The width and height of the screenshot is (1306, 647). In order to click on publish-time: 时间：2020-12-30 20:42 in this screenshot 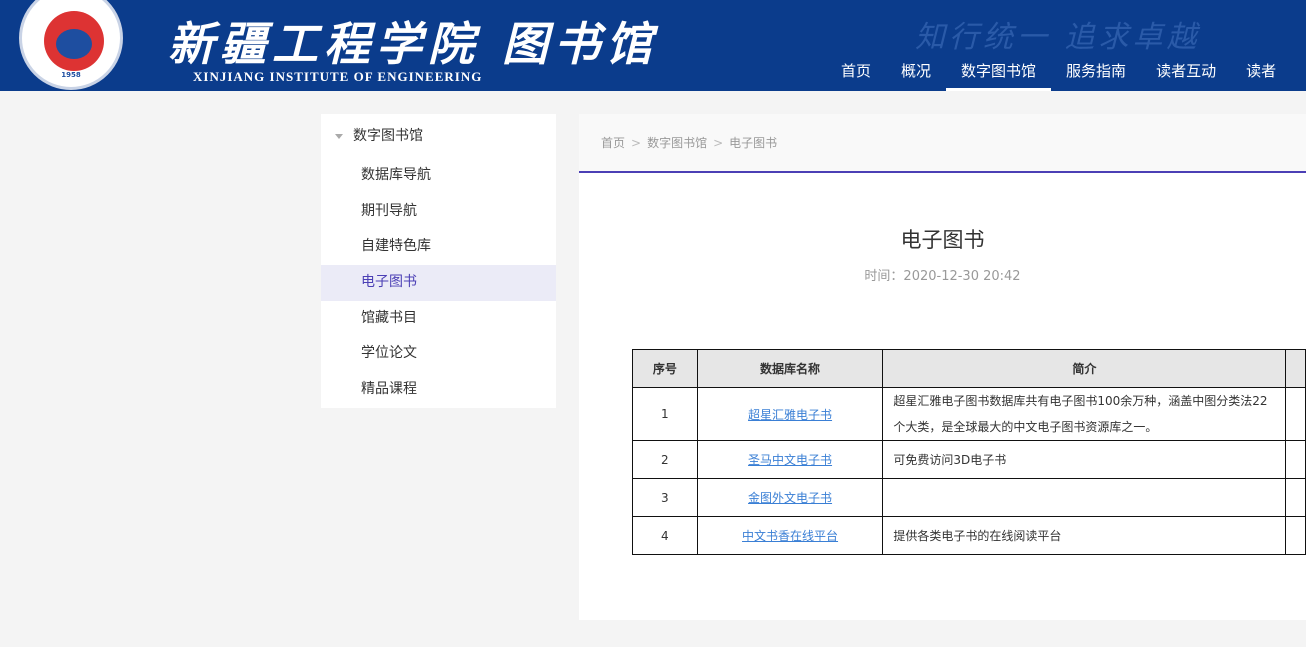, I will do `click(942, 276)`.